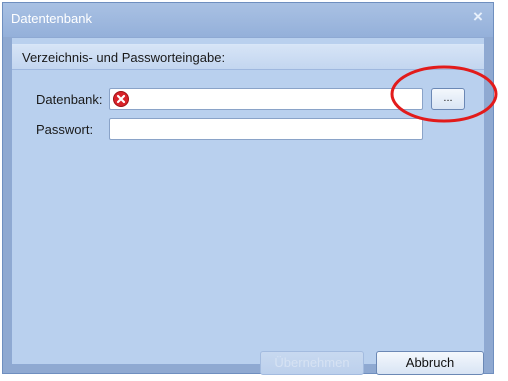  Describe the element at coordinates (444, 94) in the screenshot. I see `annotation-circle` at that location.